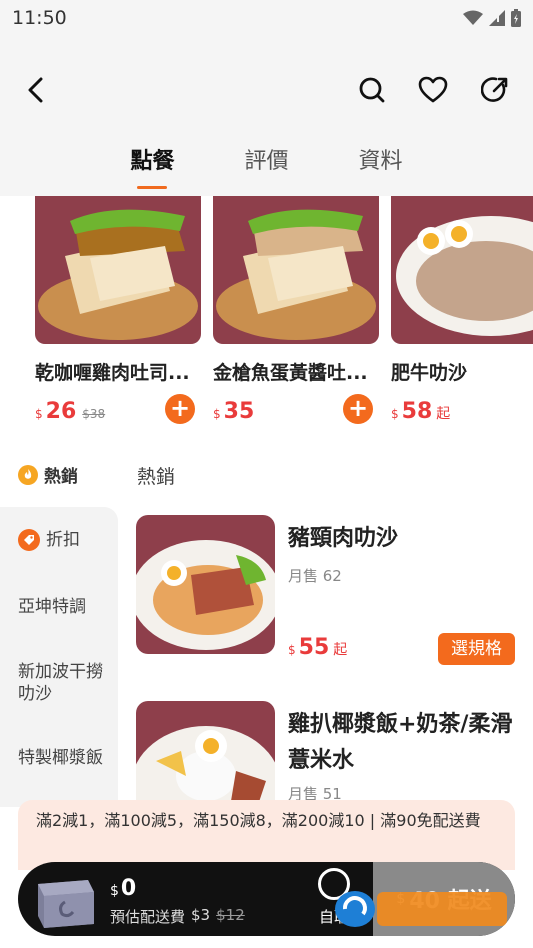 This screenshot has width=533, height=948. I want to click on product-item: 雞扒椰漿飯+奶茶/柔滑薏米水 月售 51, so click(334, 750).